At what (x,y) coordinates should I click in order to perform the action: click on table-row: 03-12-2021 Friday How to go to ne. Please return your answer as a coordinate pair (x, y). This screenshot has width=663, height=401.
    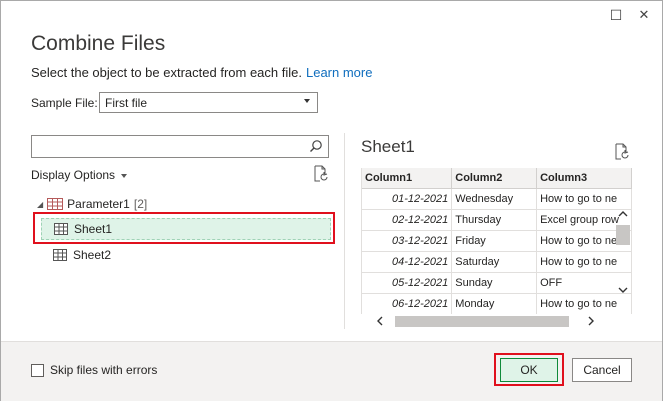
    Looking at the image, I should click on (497, 241).